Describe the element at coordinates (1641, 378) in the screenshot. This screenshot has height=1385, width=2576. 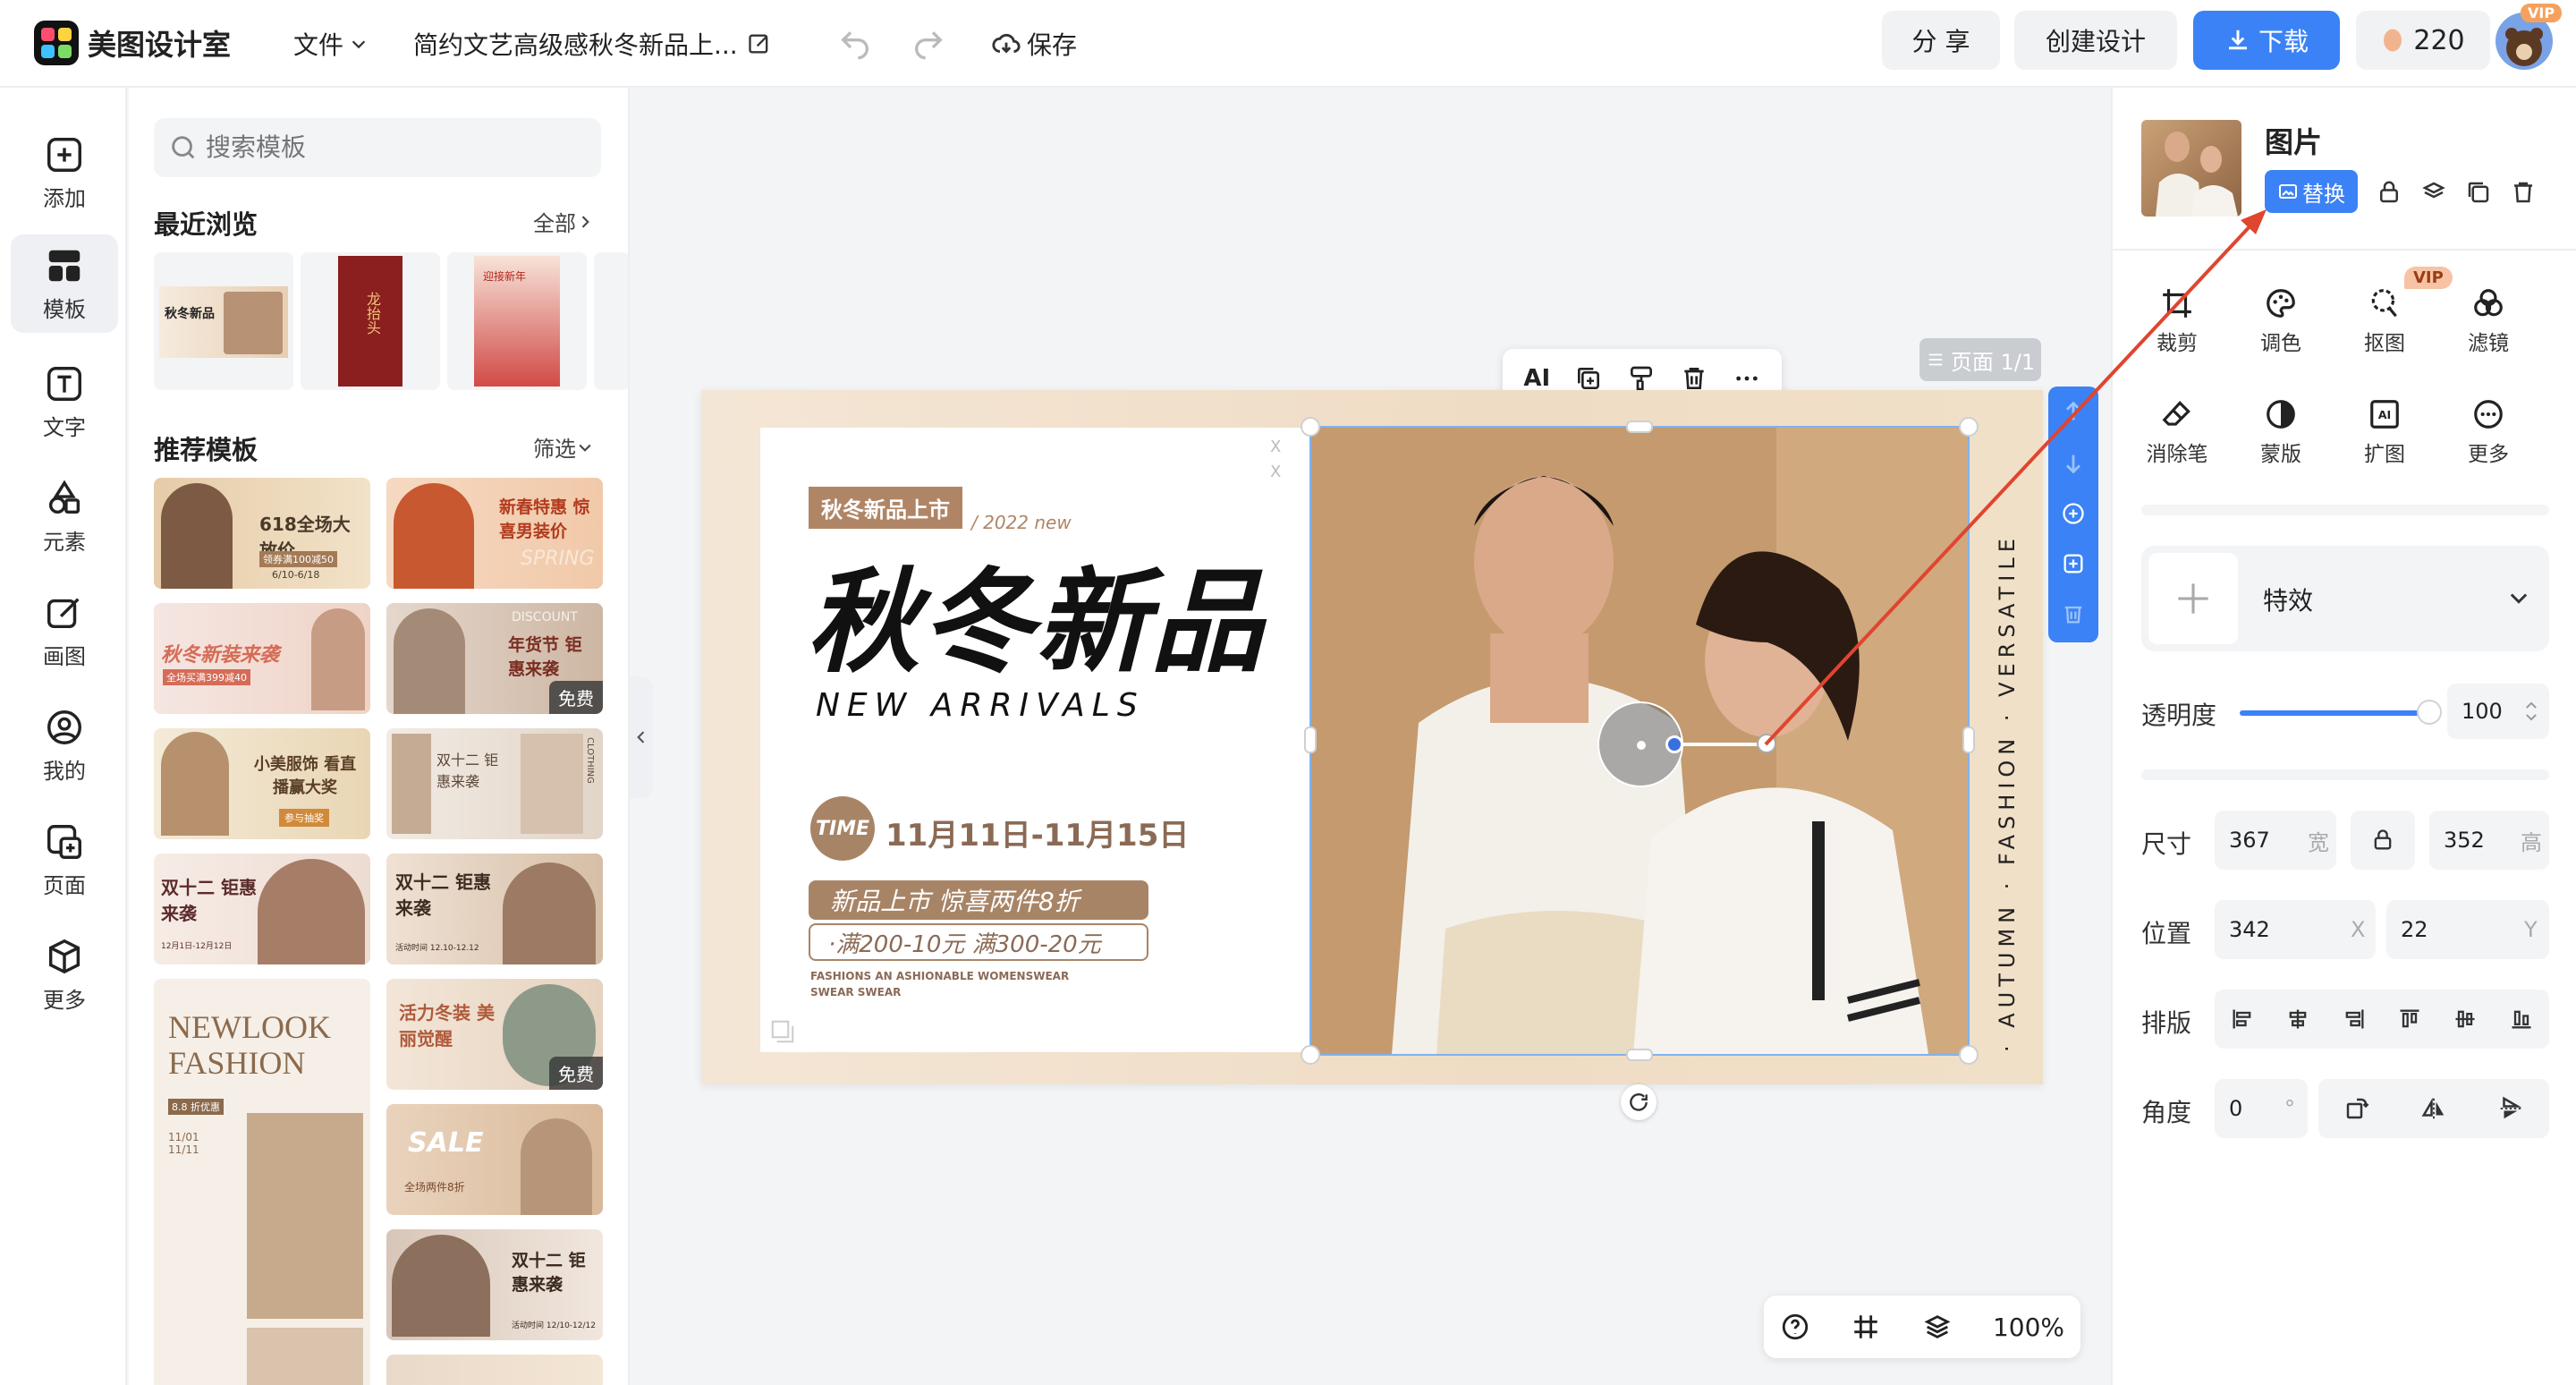
I see `format-painter-icon` at that location.